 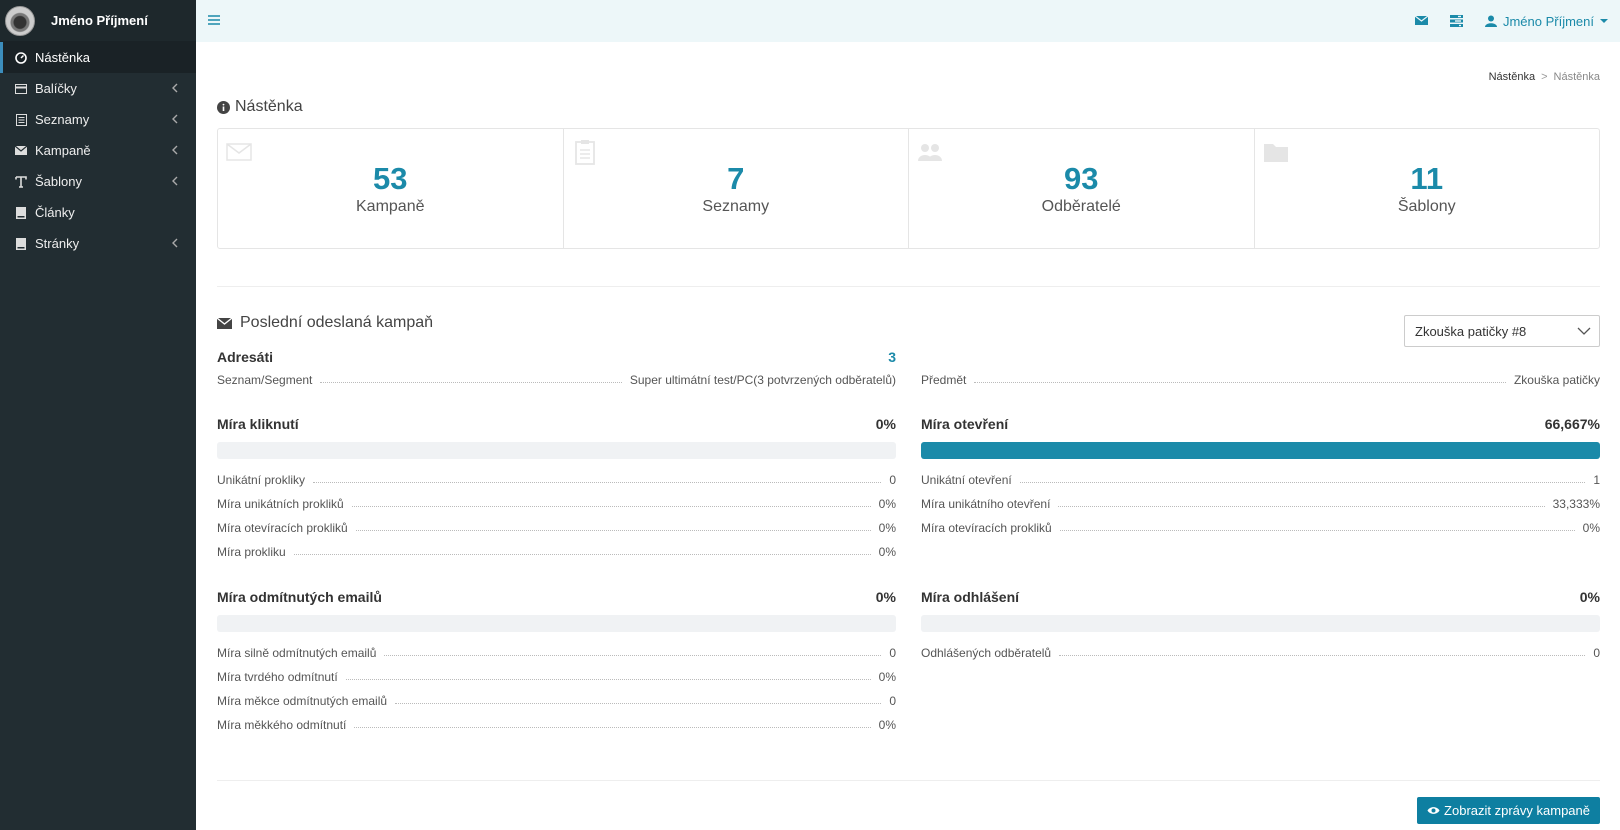 I want to click on sidebar-user-name: Jméno Příjmení, so click(x=99, y=20).